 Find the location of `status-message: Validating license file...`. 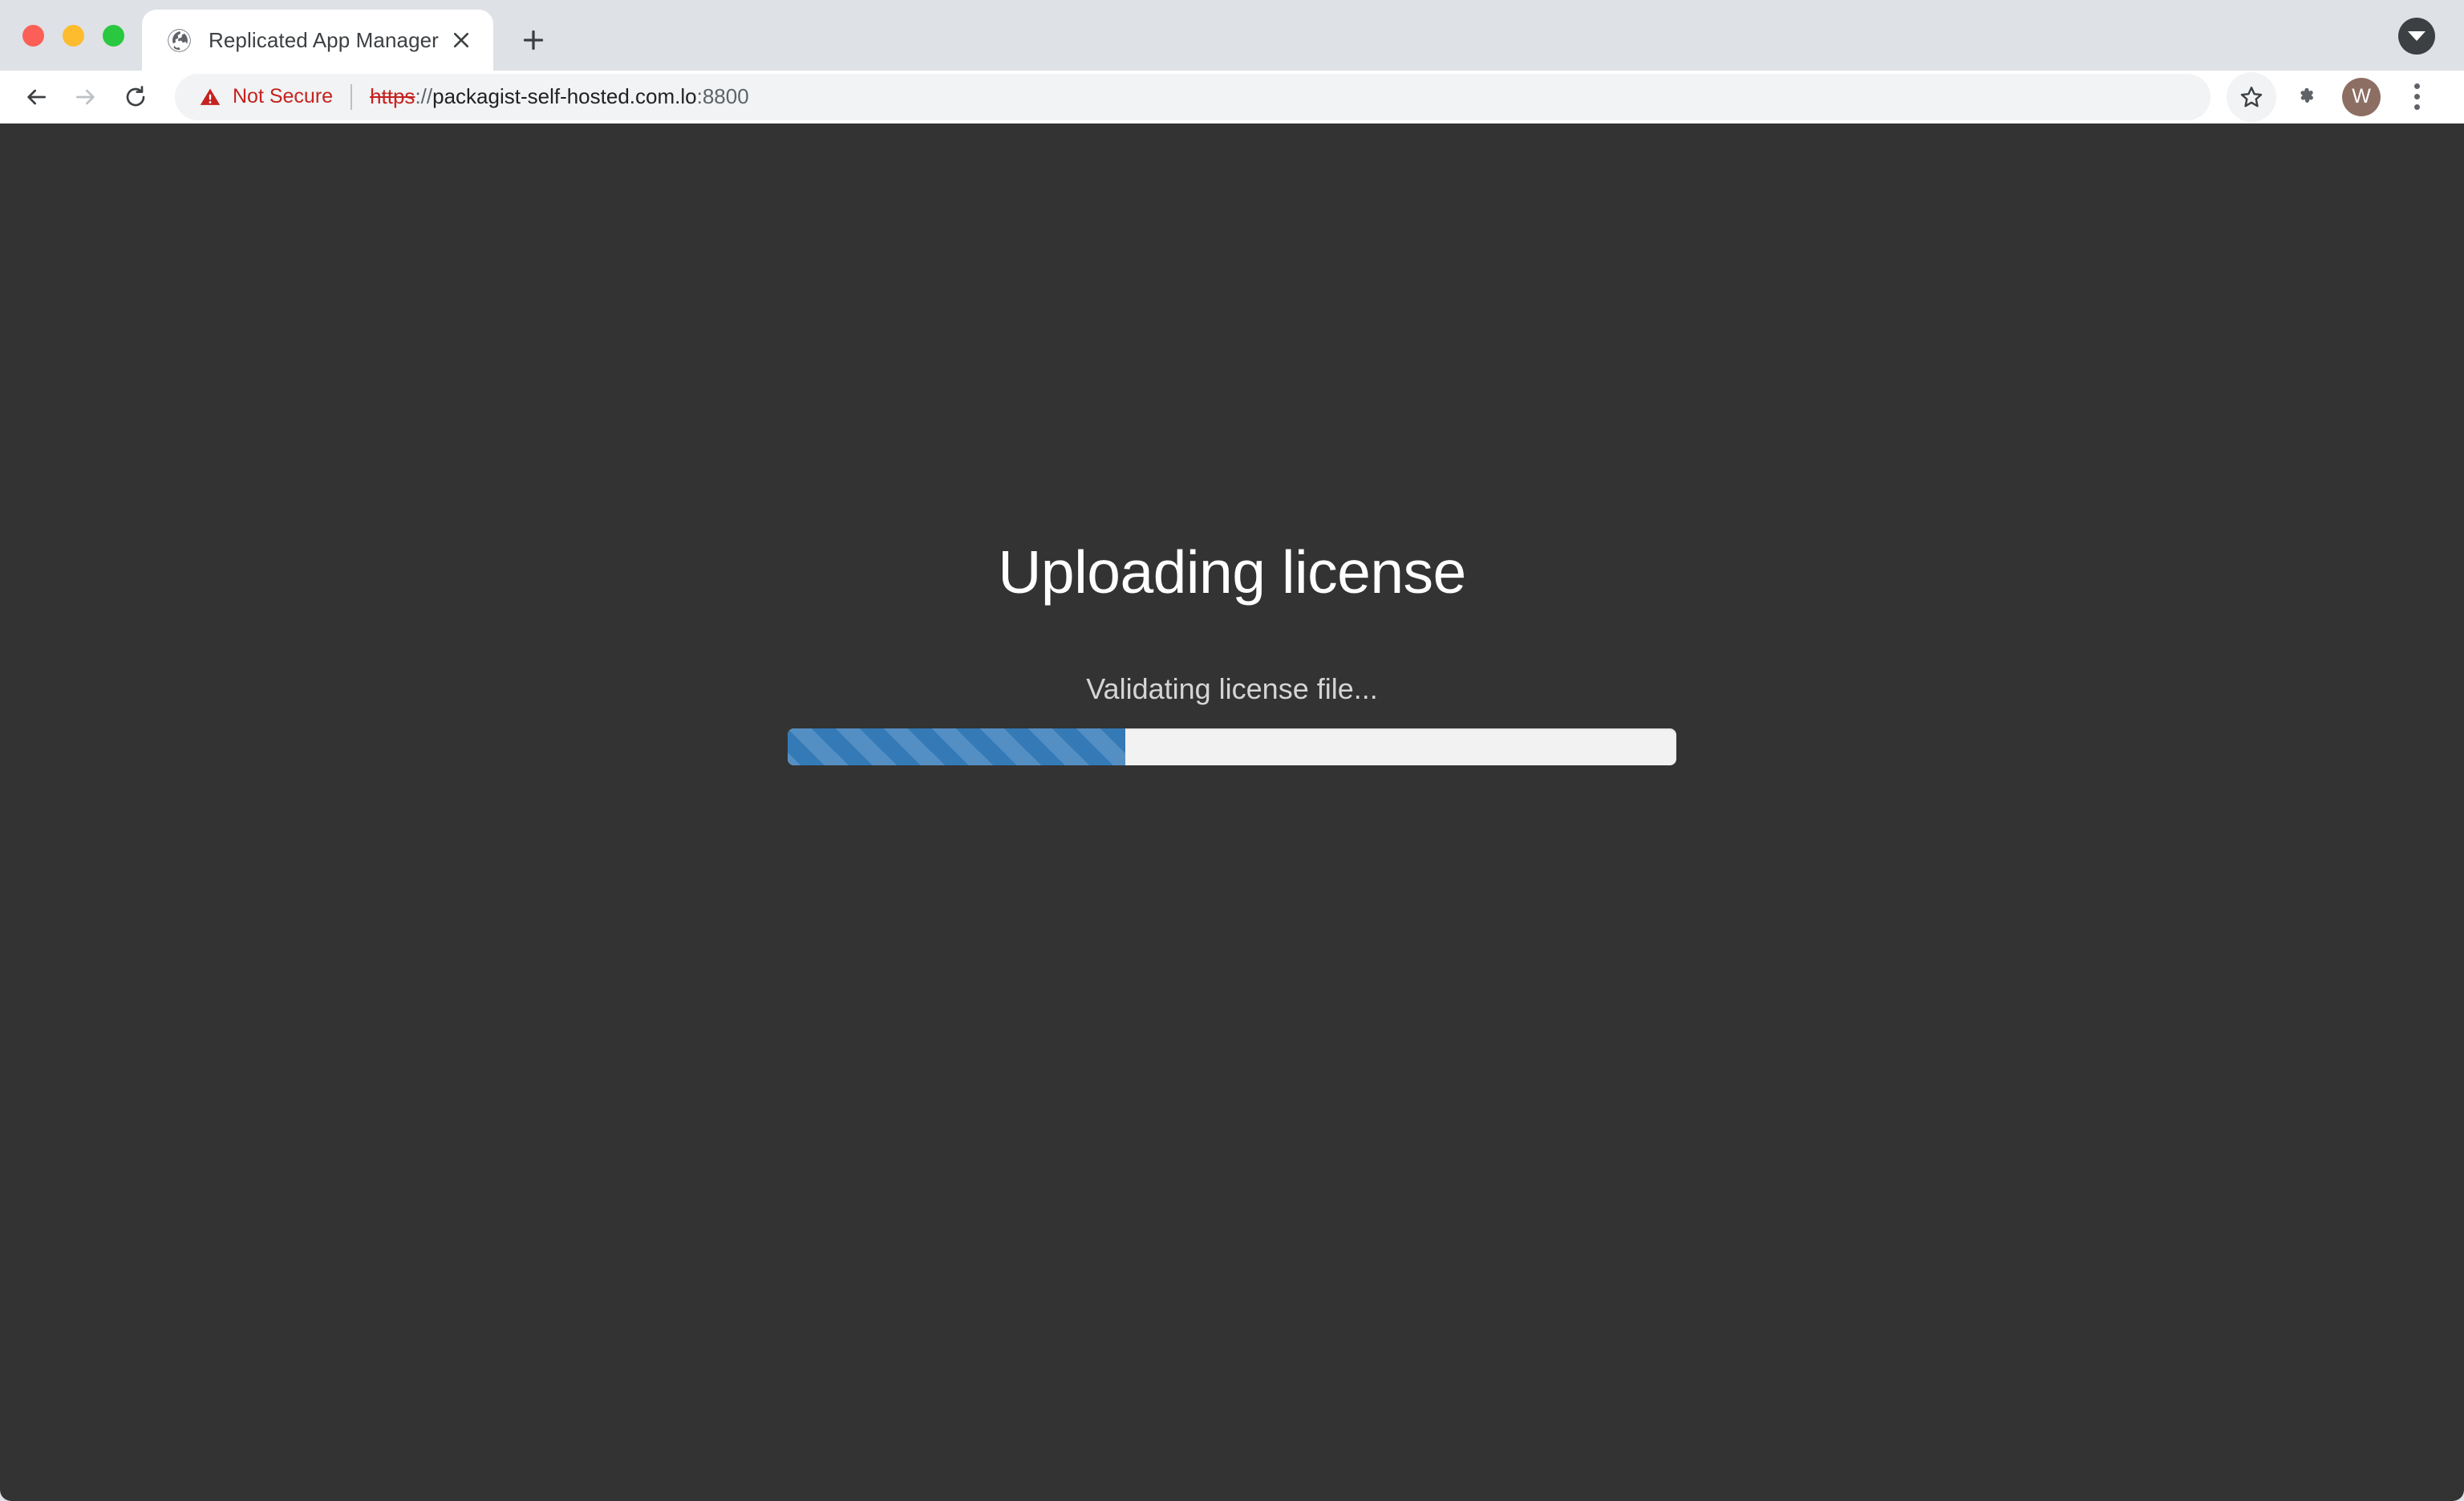

status-message: Validating license file... is located at coordinates (1232, 688).